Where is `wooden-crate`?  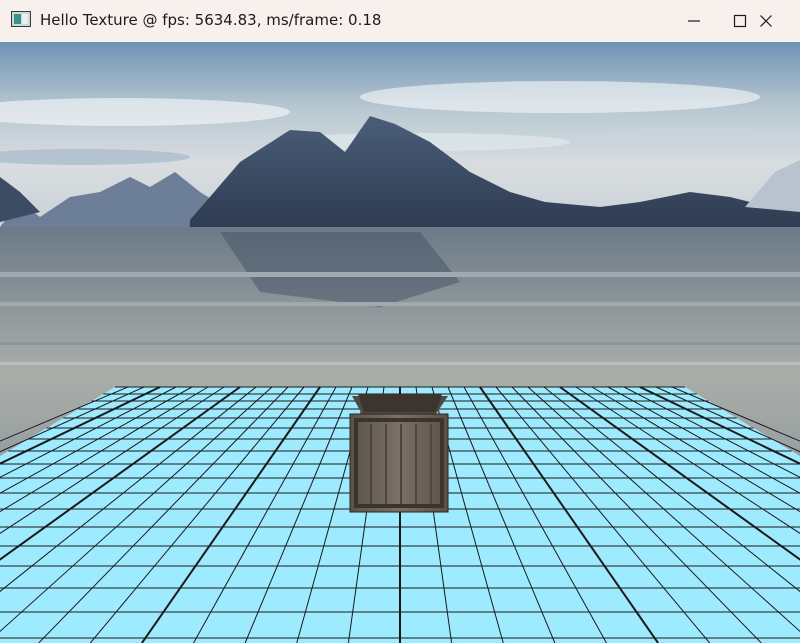
wooden-crate is located at coordinates (399, 453).